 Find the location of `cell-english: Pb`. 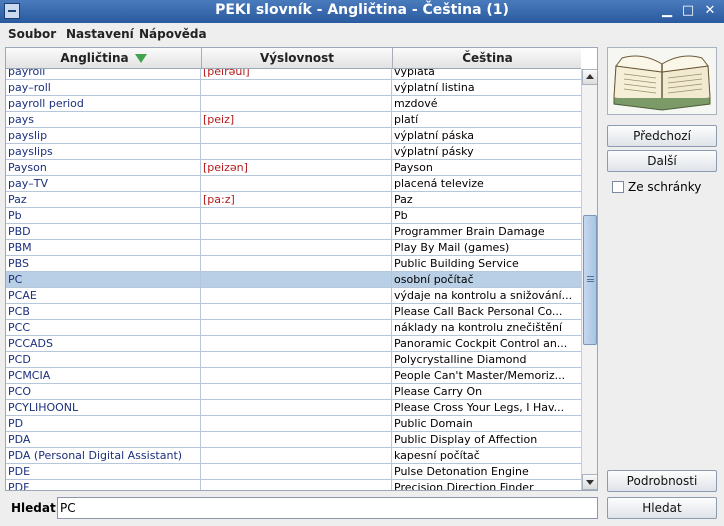

cell-english: Pb is located at coordinates (103, 215).